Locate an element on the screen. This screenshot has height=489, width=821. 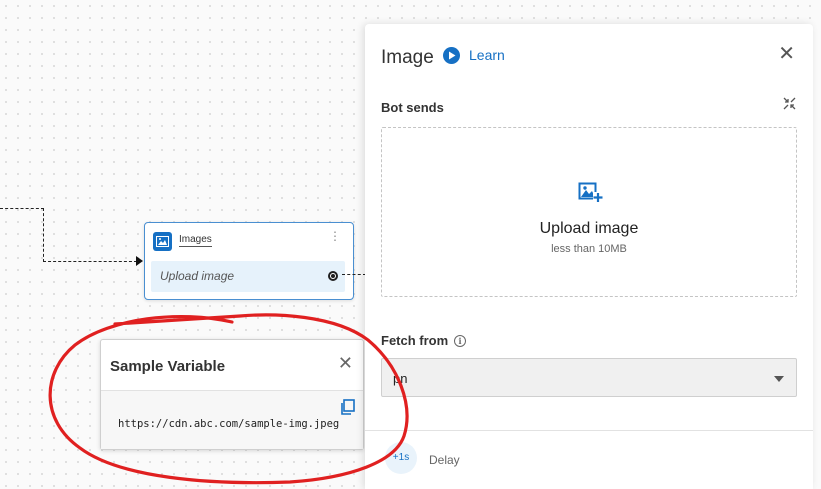
fetch-from-value: pn is located at coordinates (400, 378).